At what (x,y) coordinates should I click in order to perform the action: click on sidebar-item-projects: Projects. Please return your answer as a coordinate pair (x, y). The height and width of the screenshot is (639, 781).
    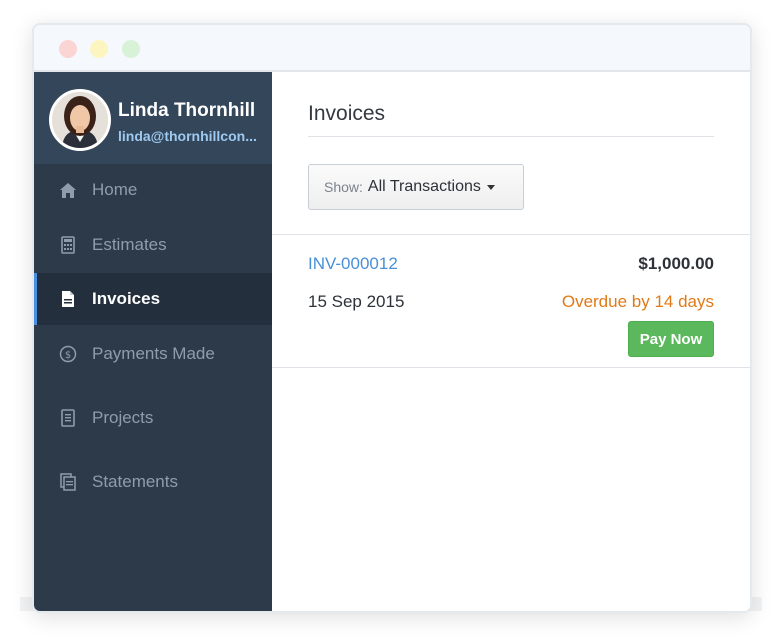
    Looking at the image, I should click on (153, 418).